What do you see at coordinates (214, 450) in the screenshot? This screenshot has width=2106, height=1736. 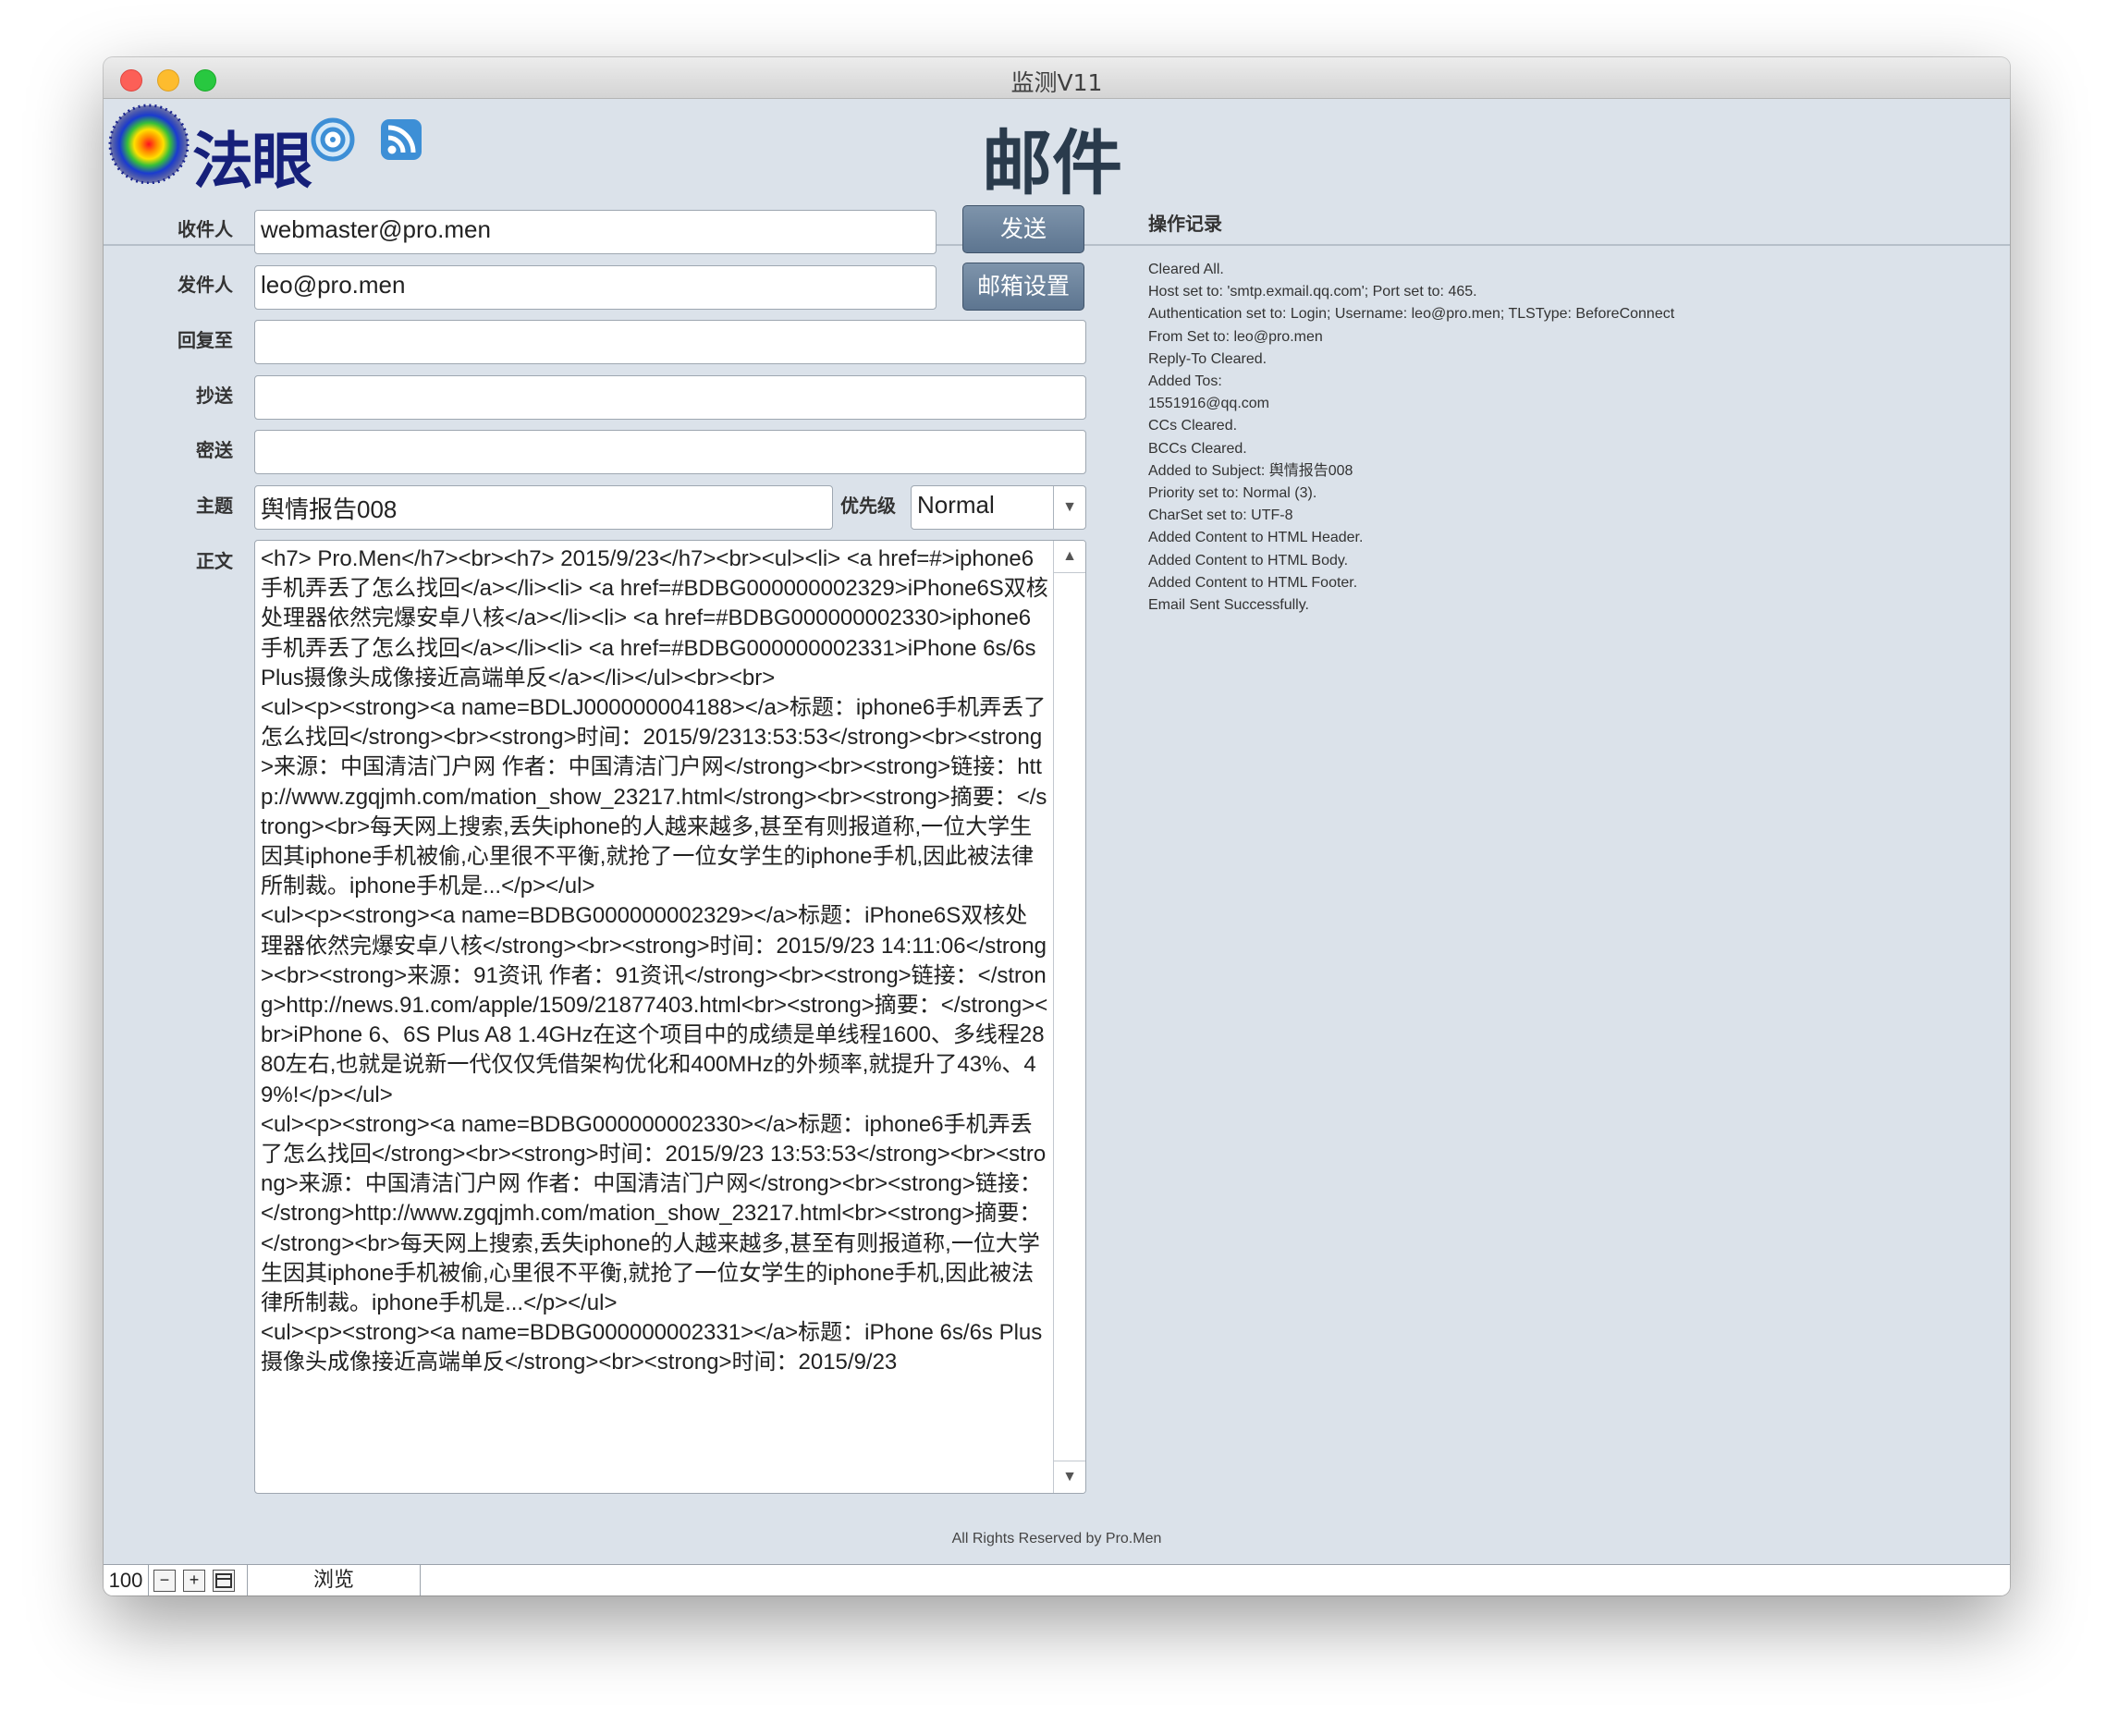 I see `bcc-label: 密送` at bounding box center [214, 450].